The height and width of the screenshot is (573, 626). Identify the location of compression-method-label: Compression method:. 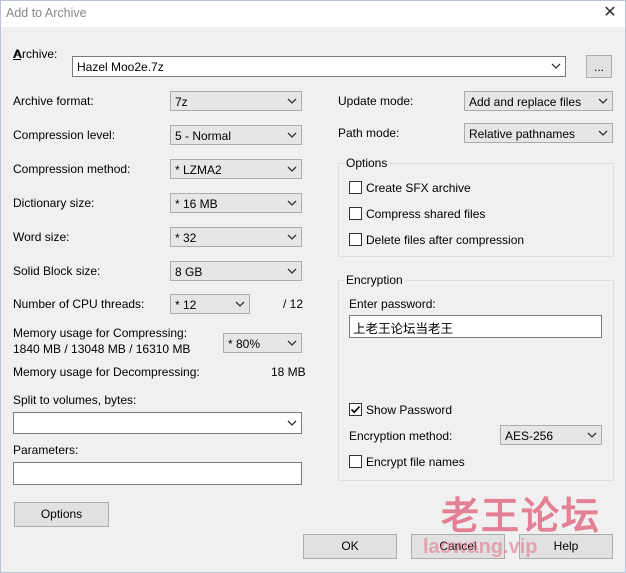
(72, 169).